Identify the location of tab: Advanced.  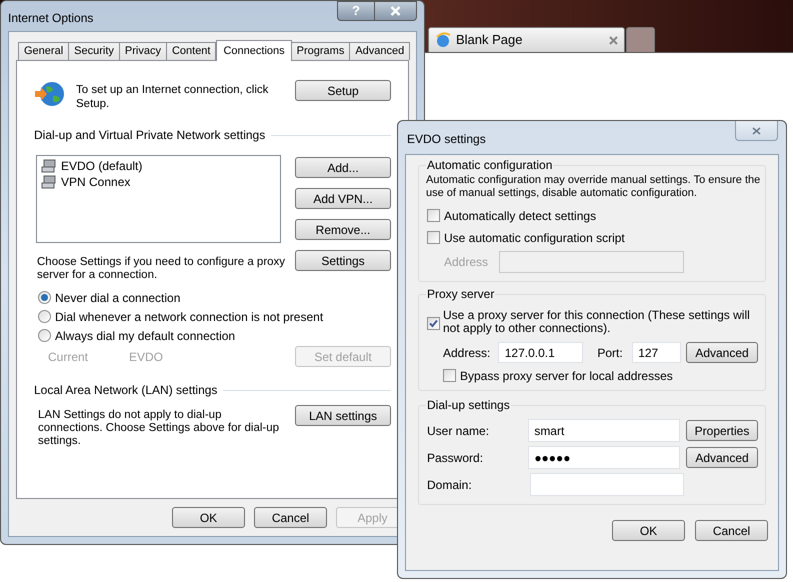
(379, 51).